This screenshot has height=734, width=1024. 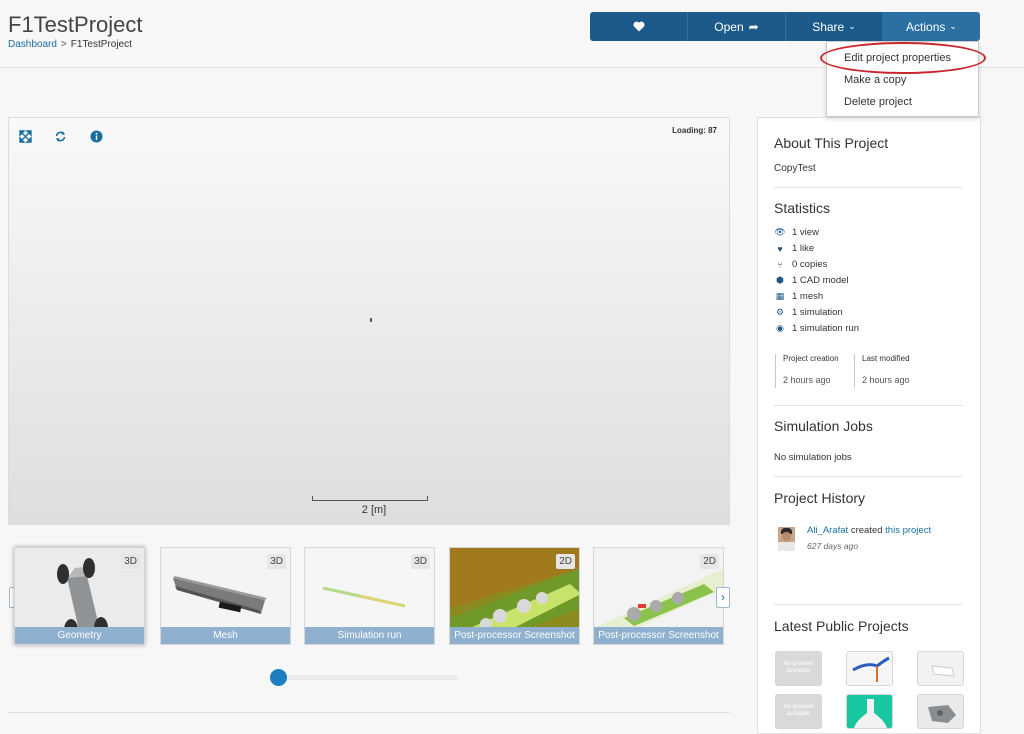 I want to click on history-project-link: this project, so click(x=908, y=530).